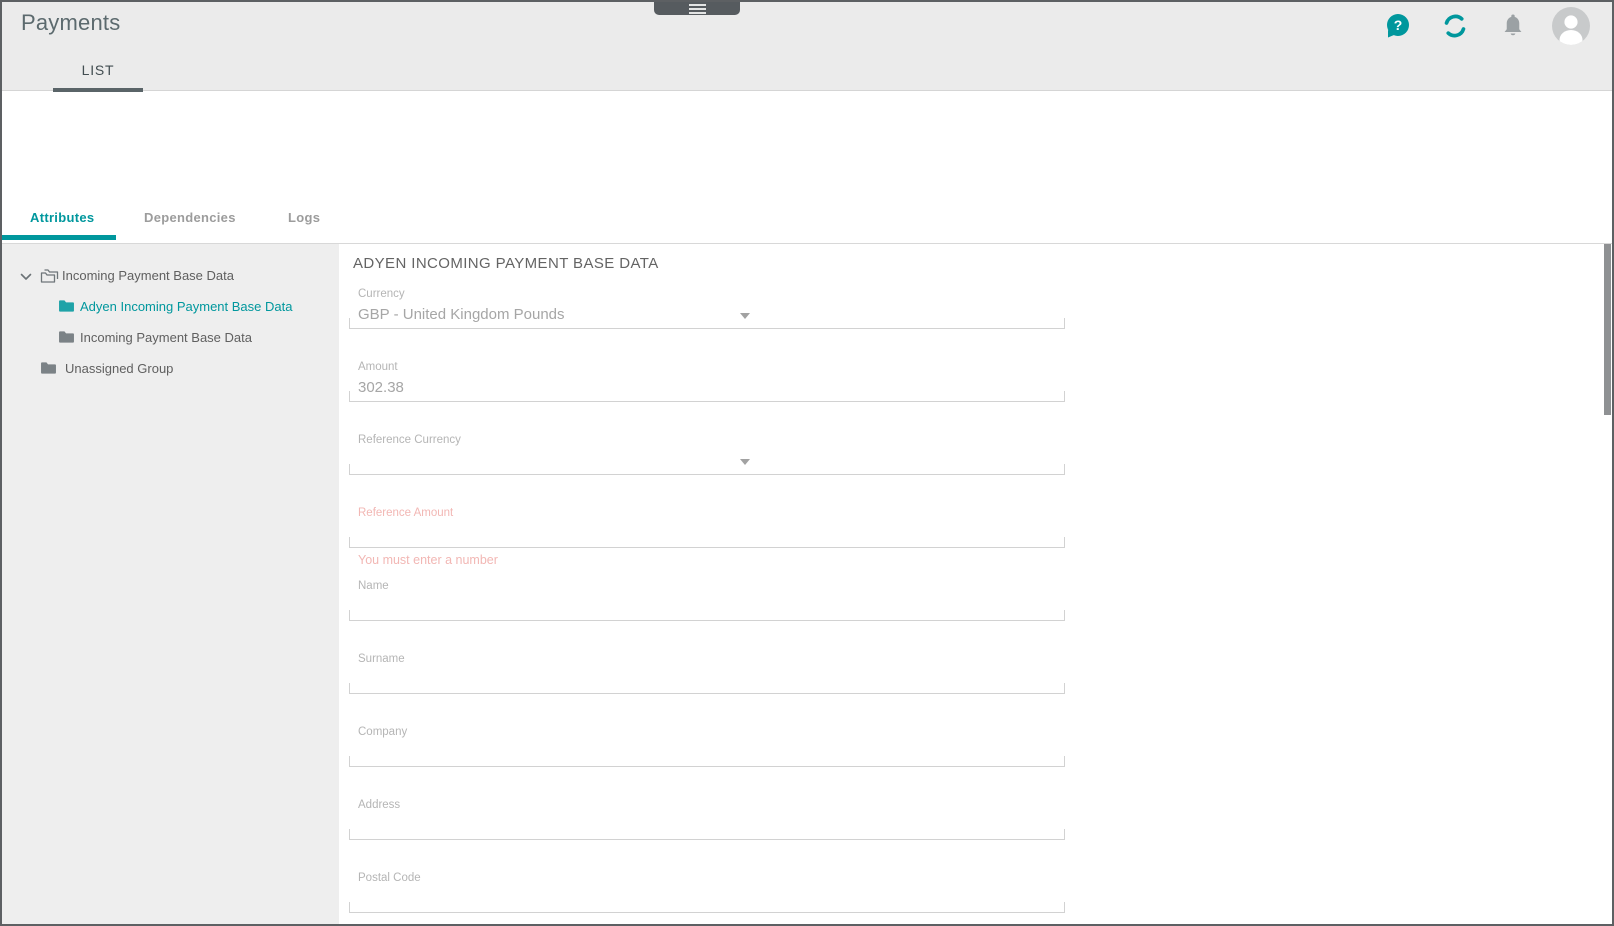 Image resolution: width=1614 pixels, height=926 pixels. Describe the element at coordinates (186, 306) in the screenshot. I see `tree-item-label: Adyen Incoming Payment Base Data` at that location.